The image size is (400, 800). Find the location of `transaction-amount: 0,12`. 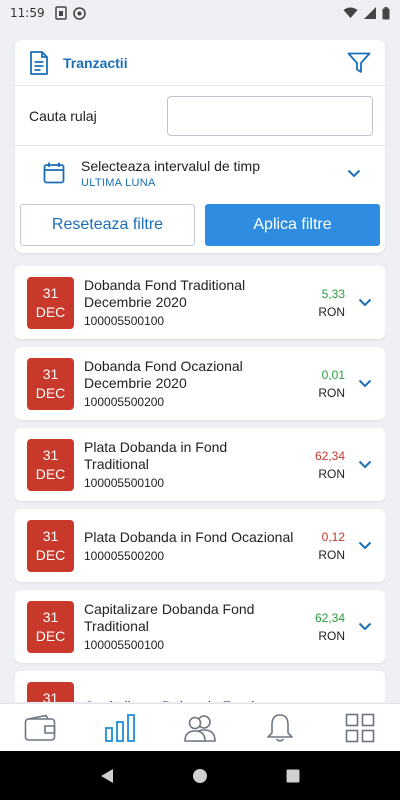

transaction-amount: 0,12 is located at coordinates (320, 701).